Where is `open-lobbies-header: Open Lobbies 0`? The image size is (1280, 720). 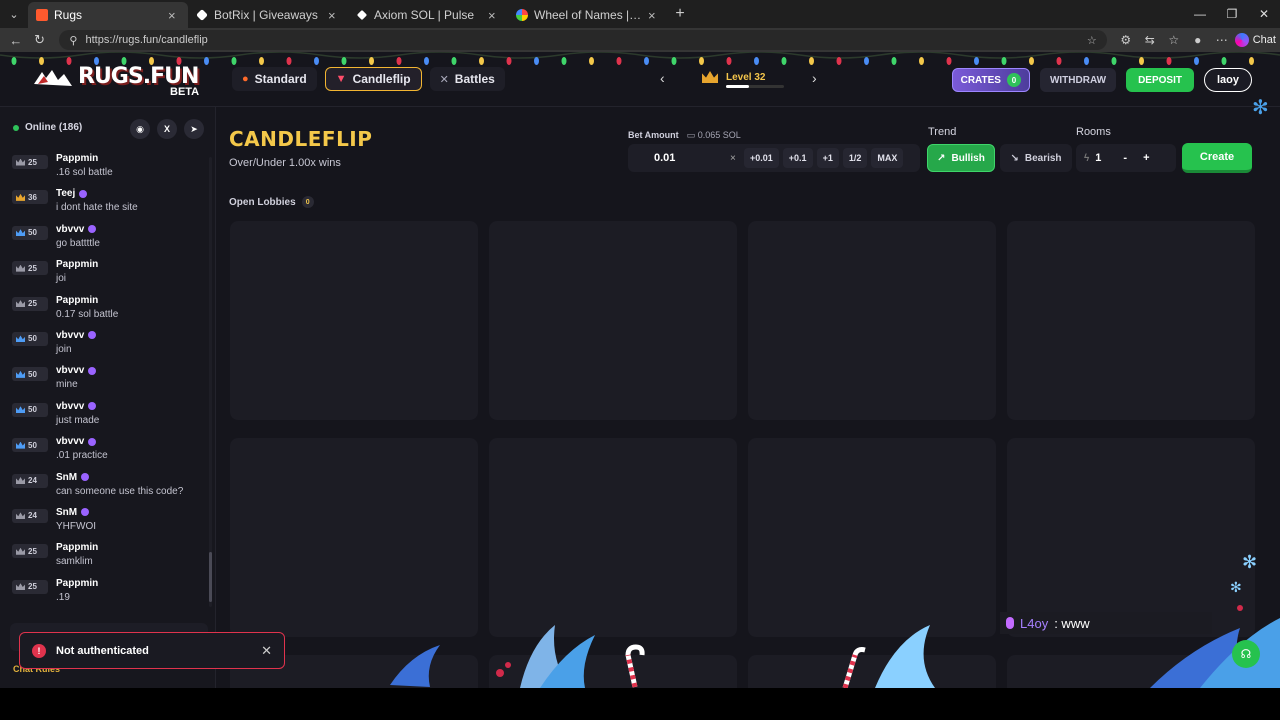 open-lobbies-header: Open Lobbies 0 is located at coordinates (271, 202).